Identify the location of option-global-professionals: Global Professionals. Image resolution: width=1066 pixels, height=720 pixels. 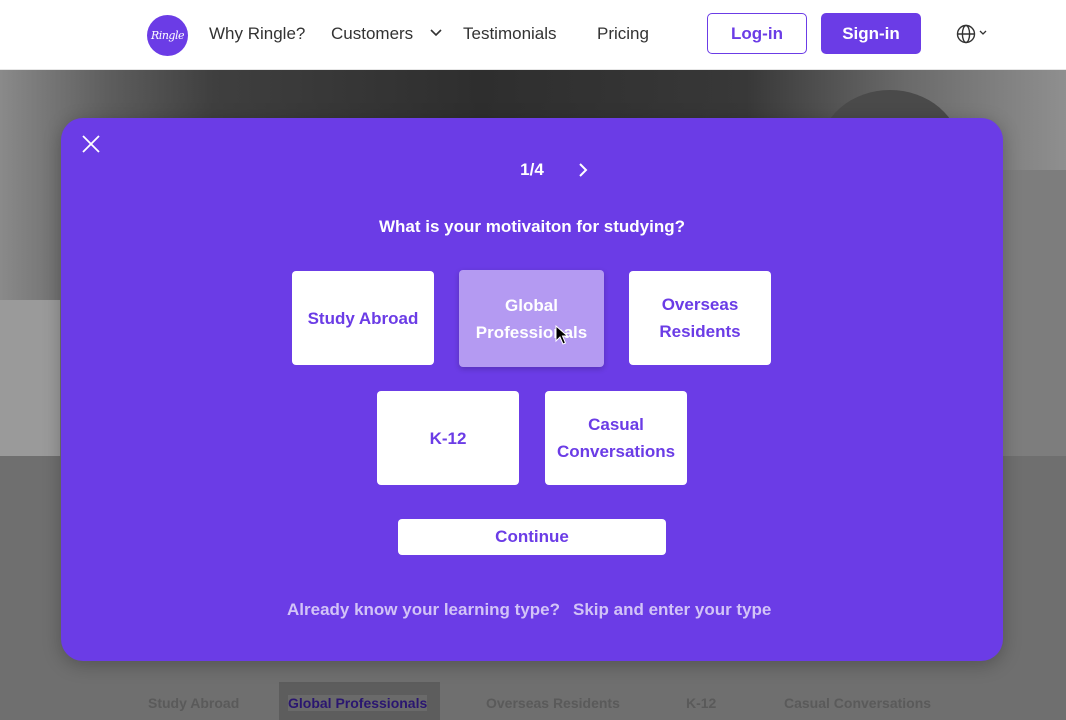
(531, 318).